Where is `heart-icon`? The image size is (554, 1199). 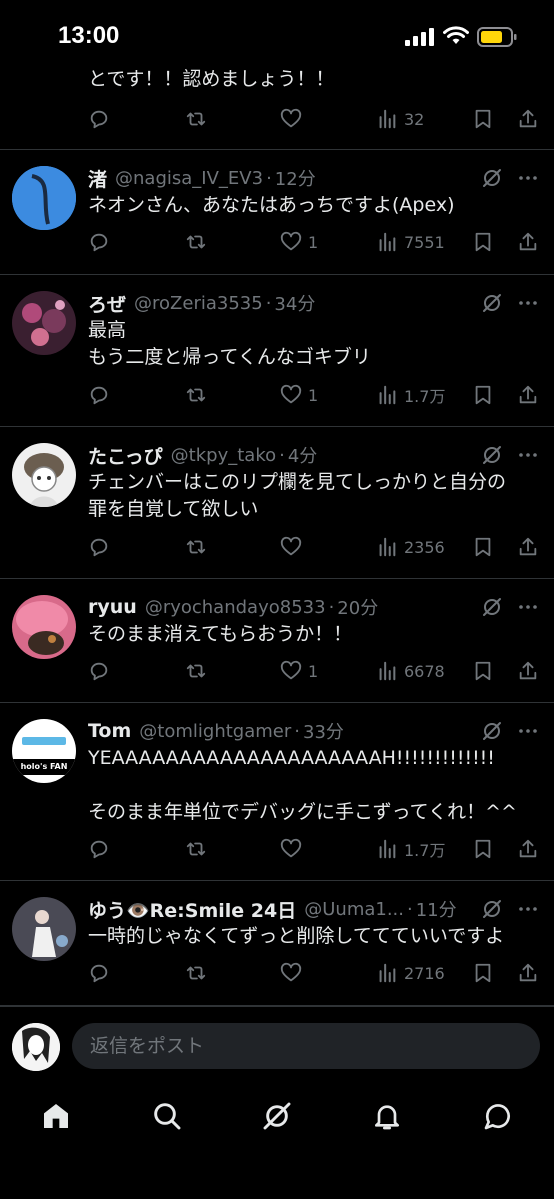
heart-icon is located at coordinates (291, 670).